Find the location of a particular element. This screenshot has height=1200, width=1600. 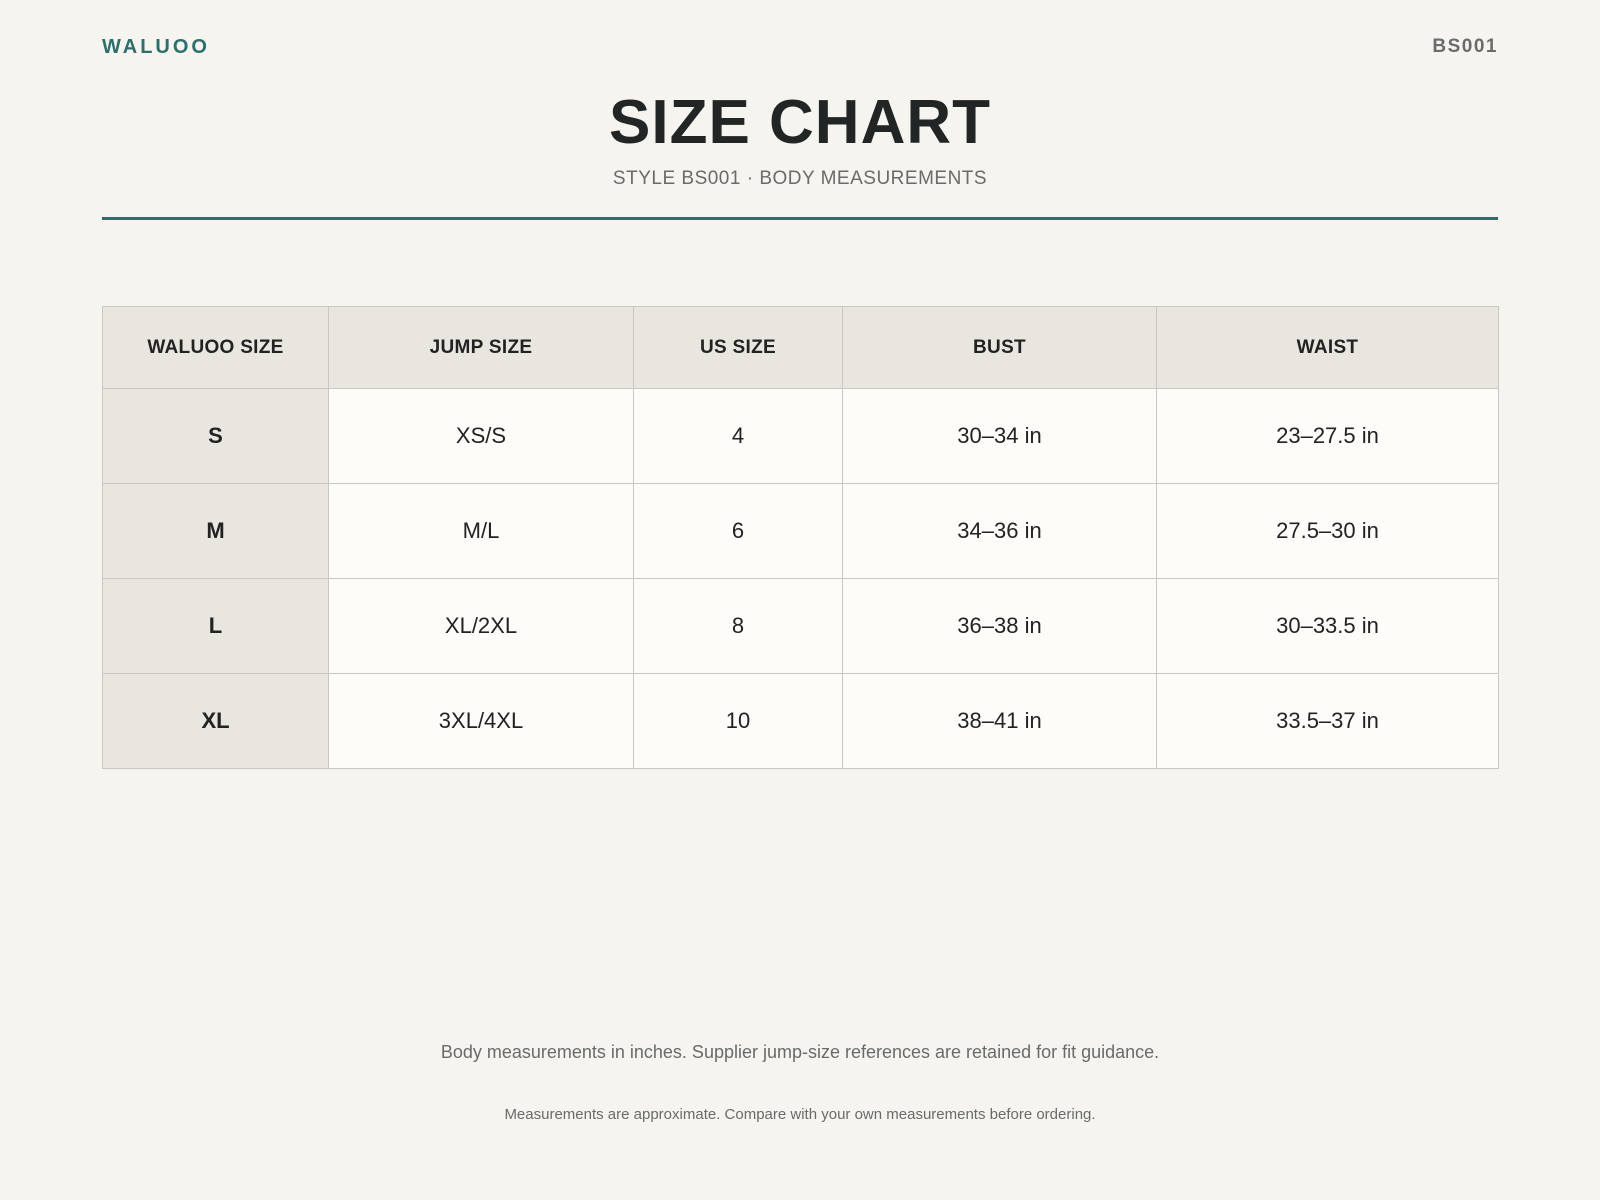

us-size-cell: 6 is located at coordinates (738, 531).